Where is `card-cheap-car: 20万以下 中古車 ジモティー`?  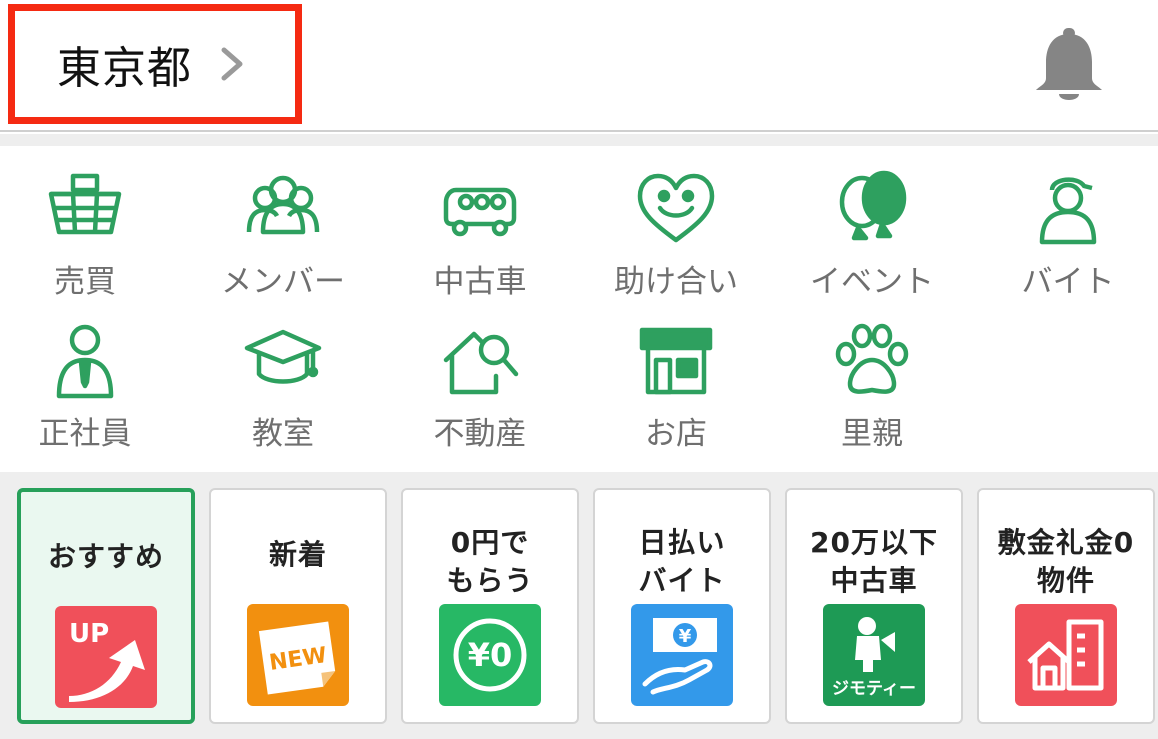 card-cheap-car: 20万以下 中古車 ジモティー is located at coordinates (874, 606).